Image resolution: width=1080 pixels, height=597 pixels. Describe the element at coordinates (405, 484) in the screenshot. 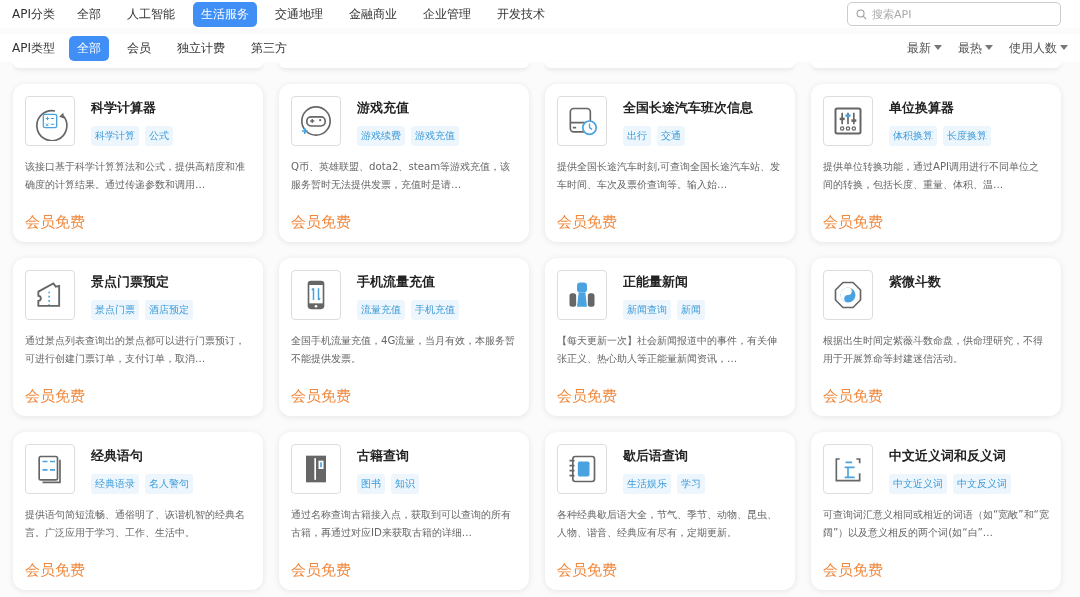

I see `tag: 知识` at that location.